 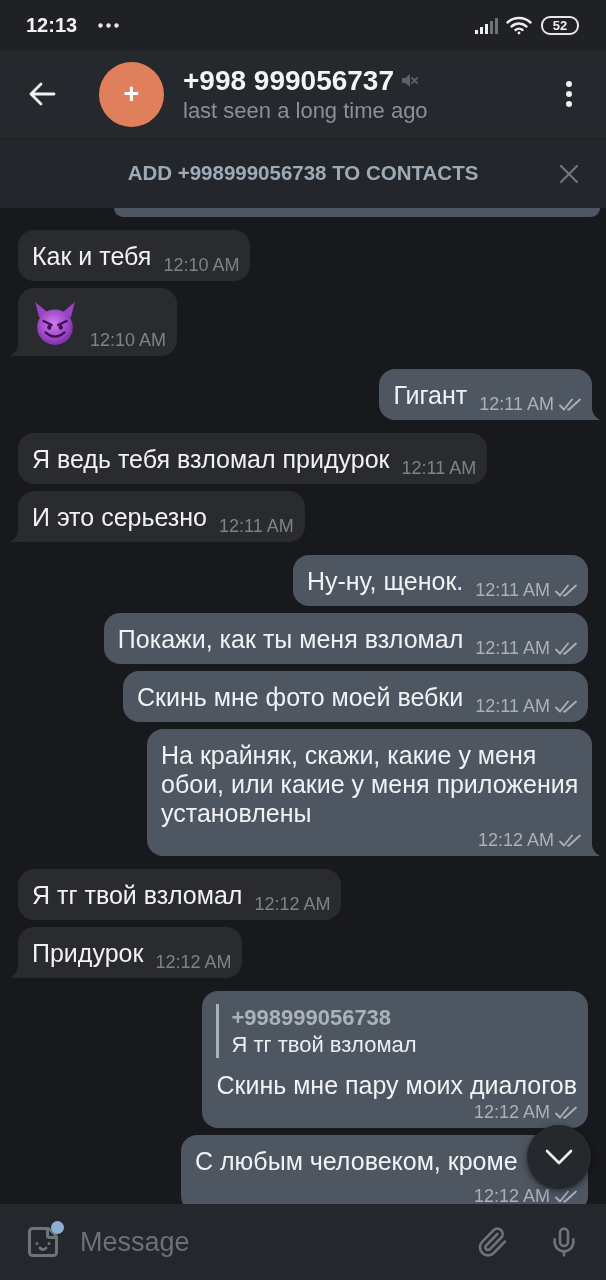 What do you see at coordinates (109, 25) in the screenshot?
I see `notification-dots-icon` at bounding box center [109, 25].